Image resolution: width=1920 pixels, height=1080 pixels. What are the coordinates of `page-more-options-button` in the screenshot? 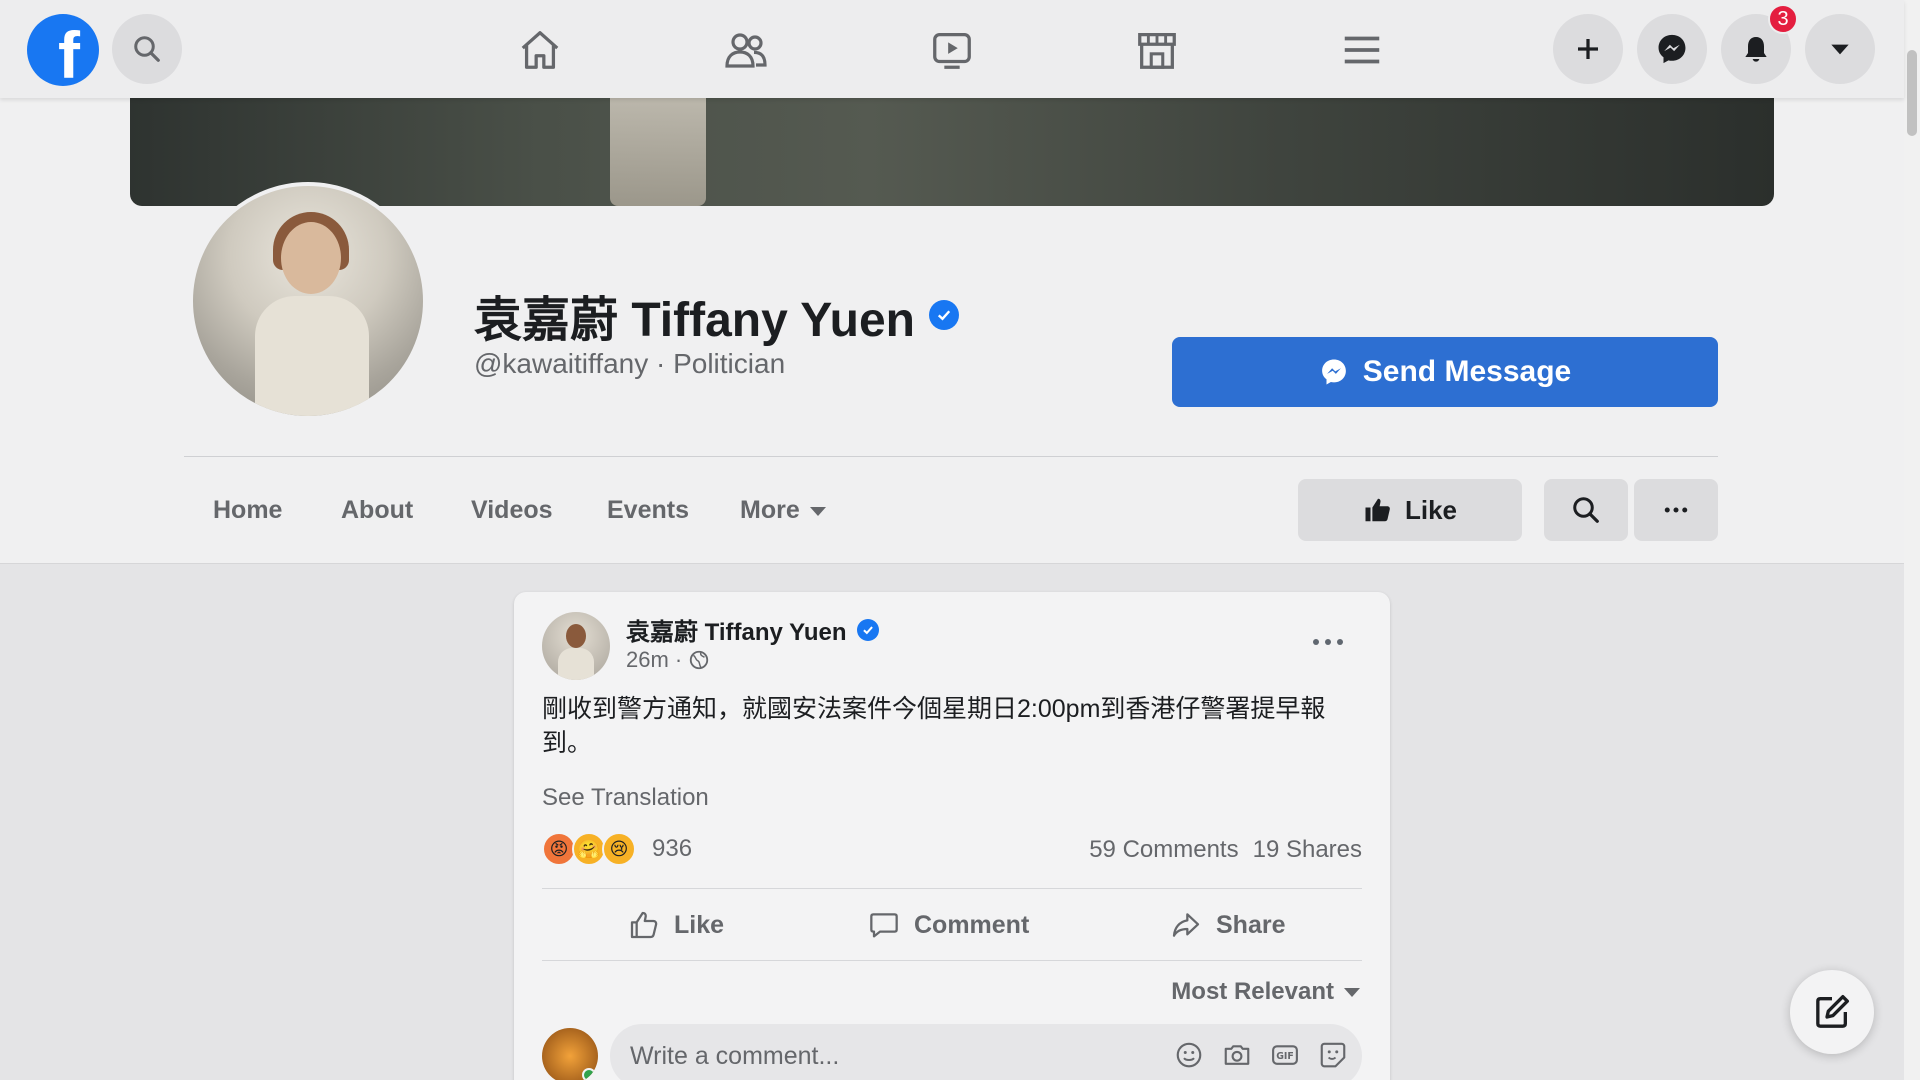 It's located at (1676, 510).